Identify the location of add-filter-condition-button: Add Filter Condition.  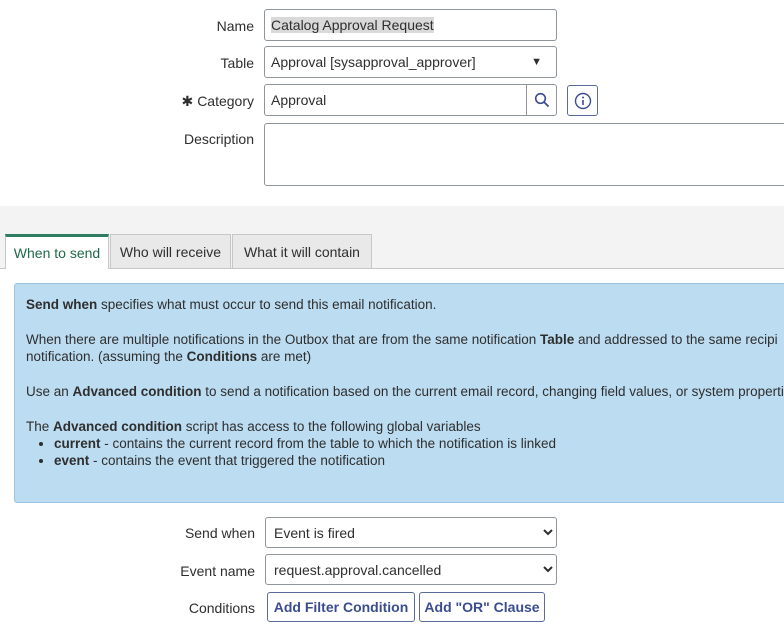
(341, 607).